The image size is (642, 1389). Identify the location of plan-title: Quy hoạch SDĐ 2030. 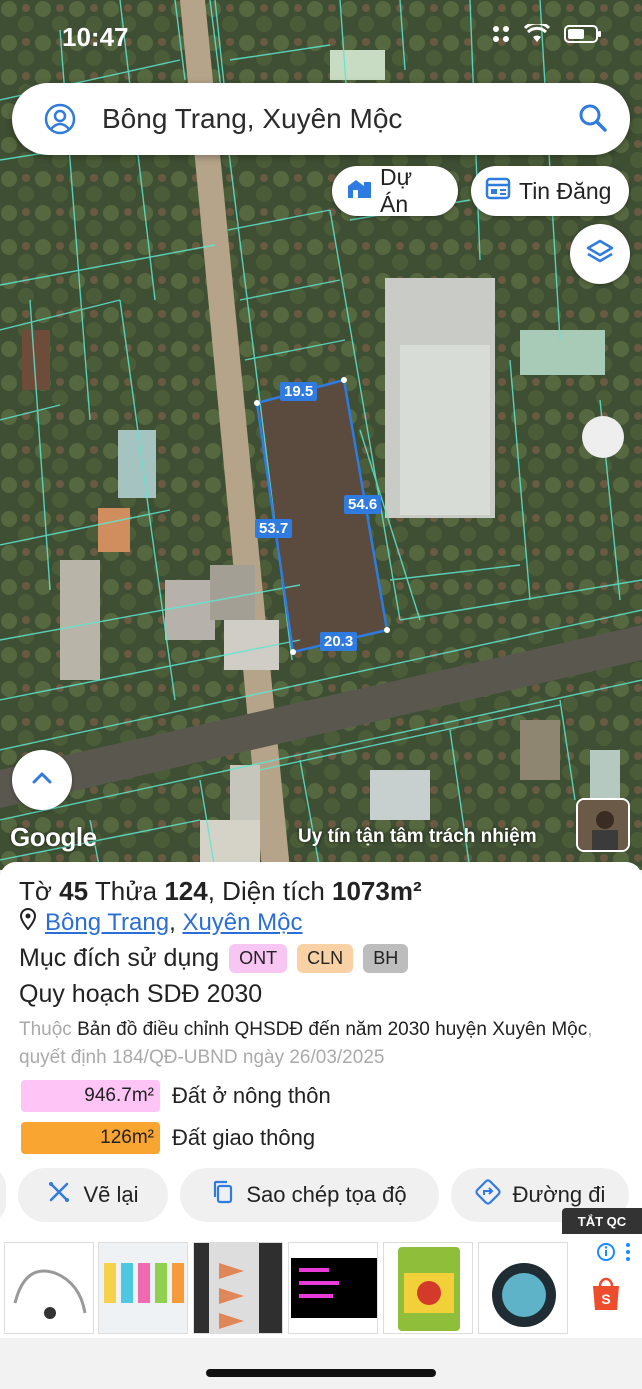
(141, 994).